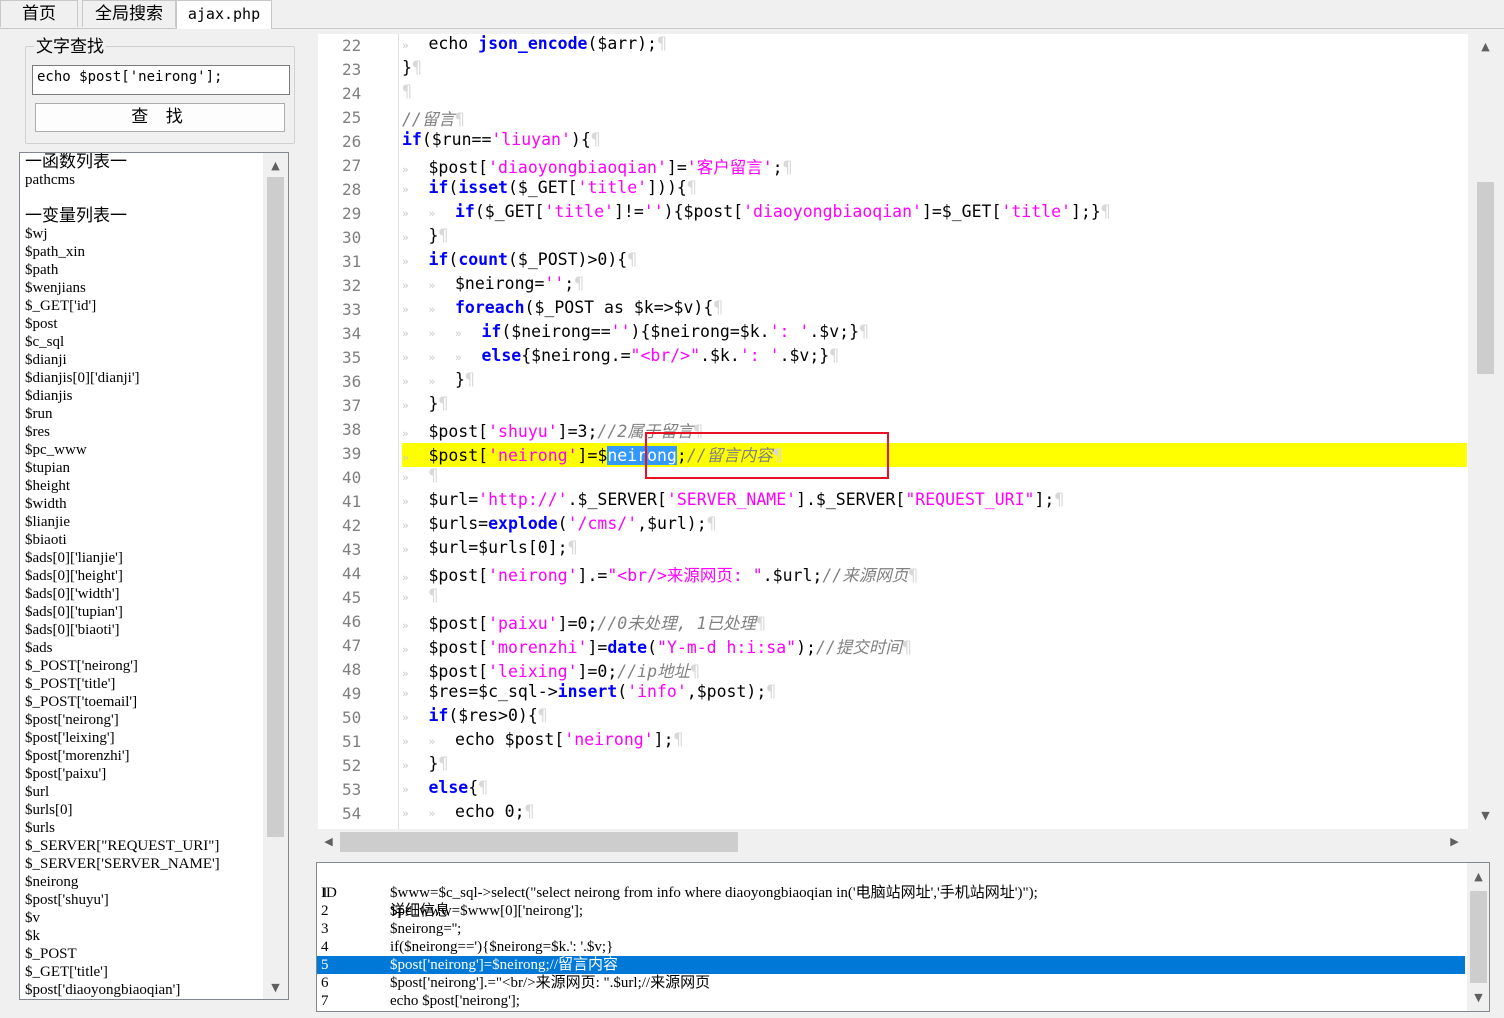  What do you see at coordinates (325, 893) in the screenshot?
I see `result-id: 1` at bounding box center [325, 893].